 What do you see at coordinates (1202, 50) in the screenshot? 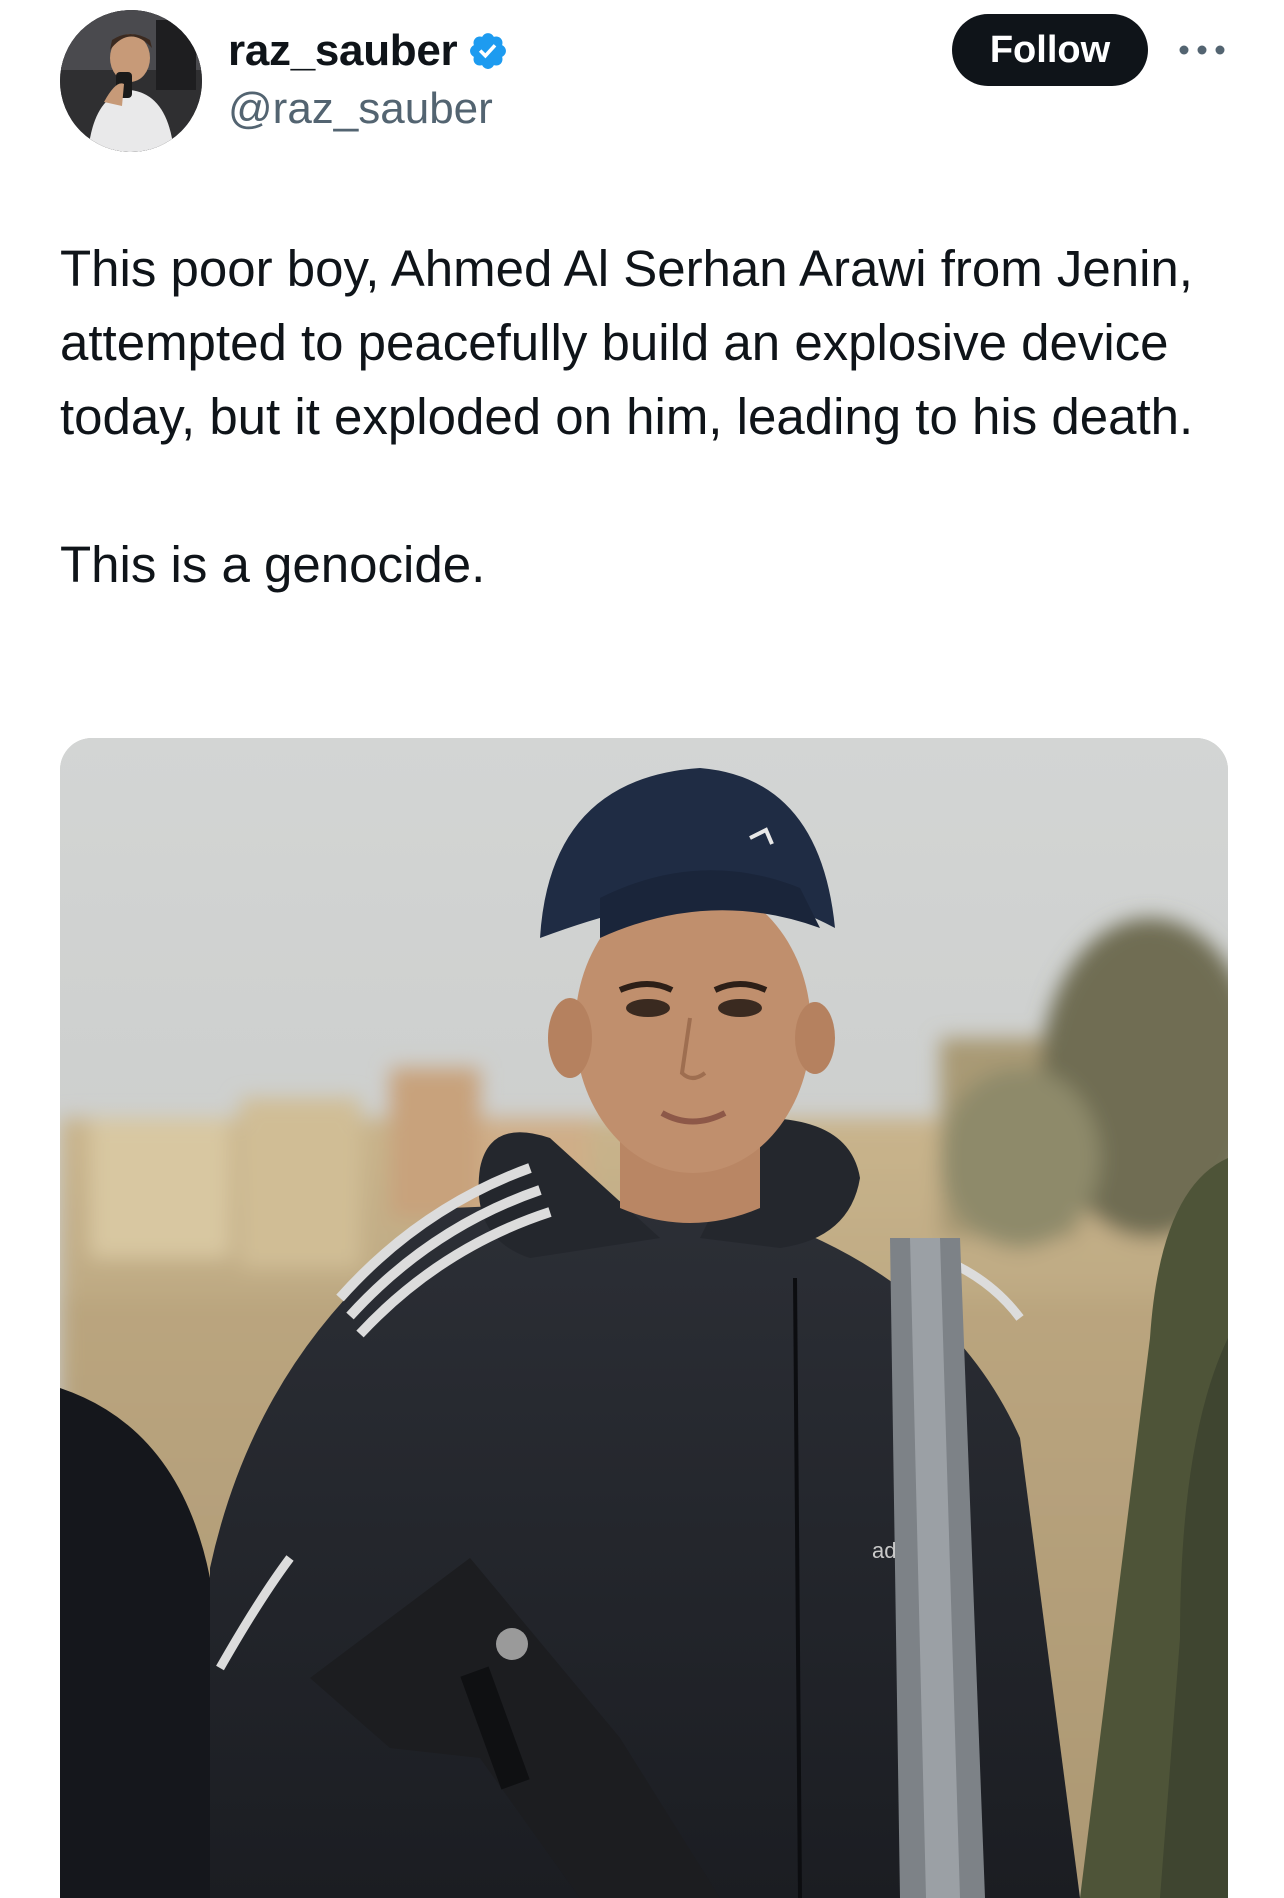
I see `more-options-icon` at bounding box center [1202, 50].